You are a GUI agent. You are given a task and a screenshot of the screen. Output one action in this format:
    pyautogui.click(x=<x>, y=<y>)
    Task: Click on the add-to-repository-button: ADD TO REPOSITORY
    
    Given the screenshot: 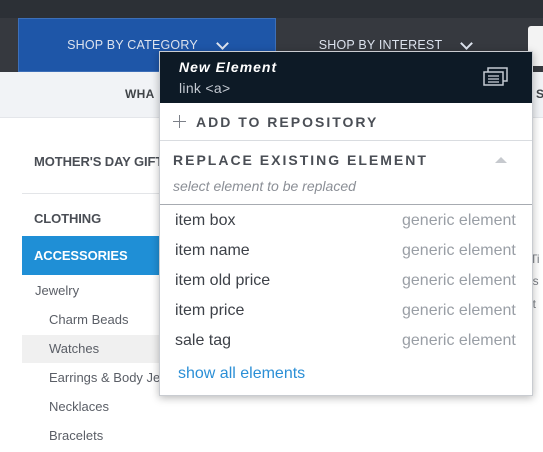 What is the action you would take?
    pyautogui.click(x=346, y=122)
    